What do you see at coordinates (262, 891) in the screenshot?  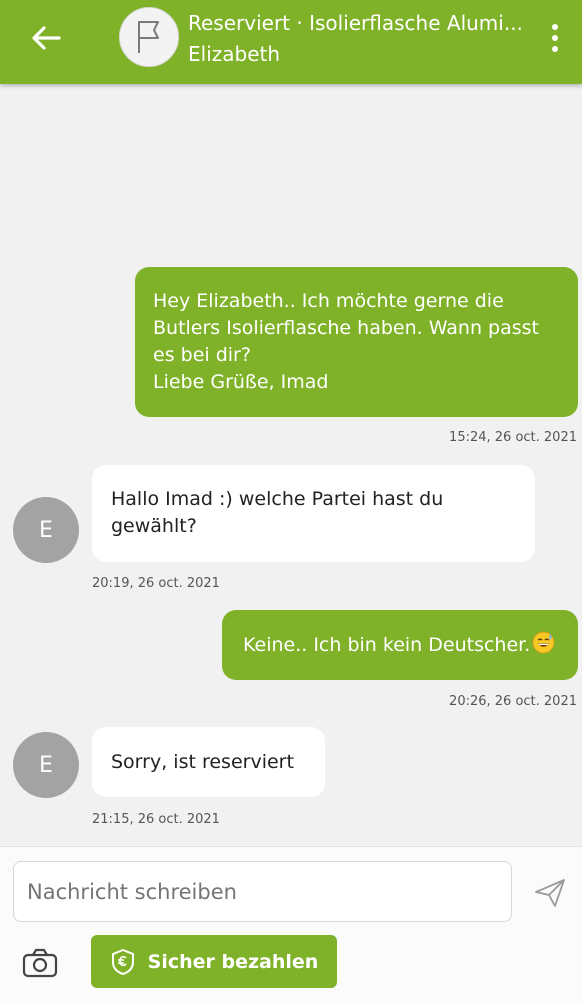 I see `message-input` at bounding box center [262, 891].